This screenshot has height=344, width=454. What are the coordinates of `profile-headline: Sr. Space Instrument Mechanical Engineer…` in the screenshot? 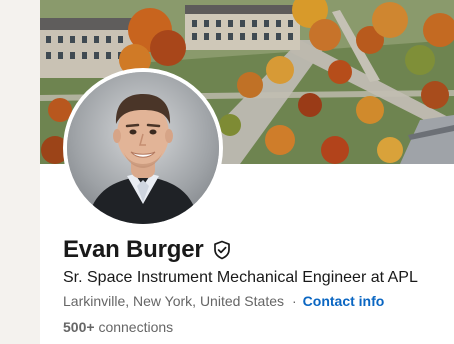 It's located at (240, 277).